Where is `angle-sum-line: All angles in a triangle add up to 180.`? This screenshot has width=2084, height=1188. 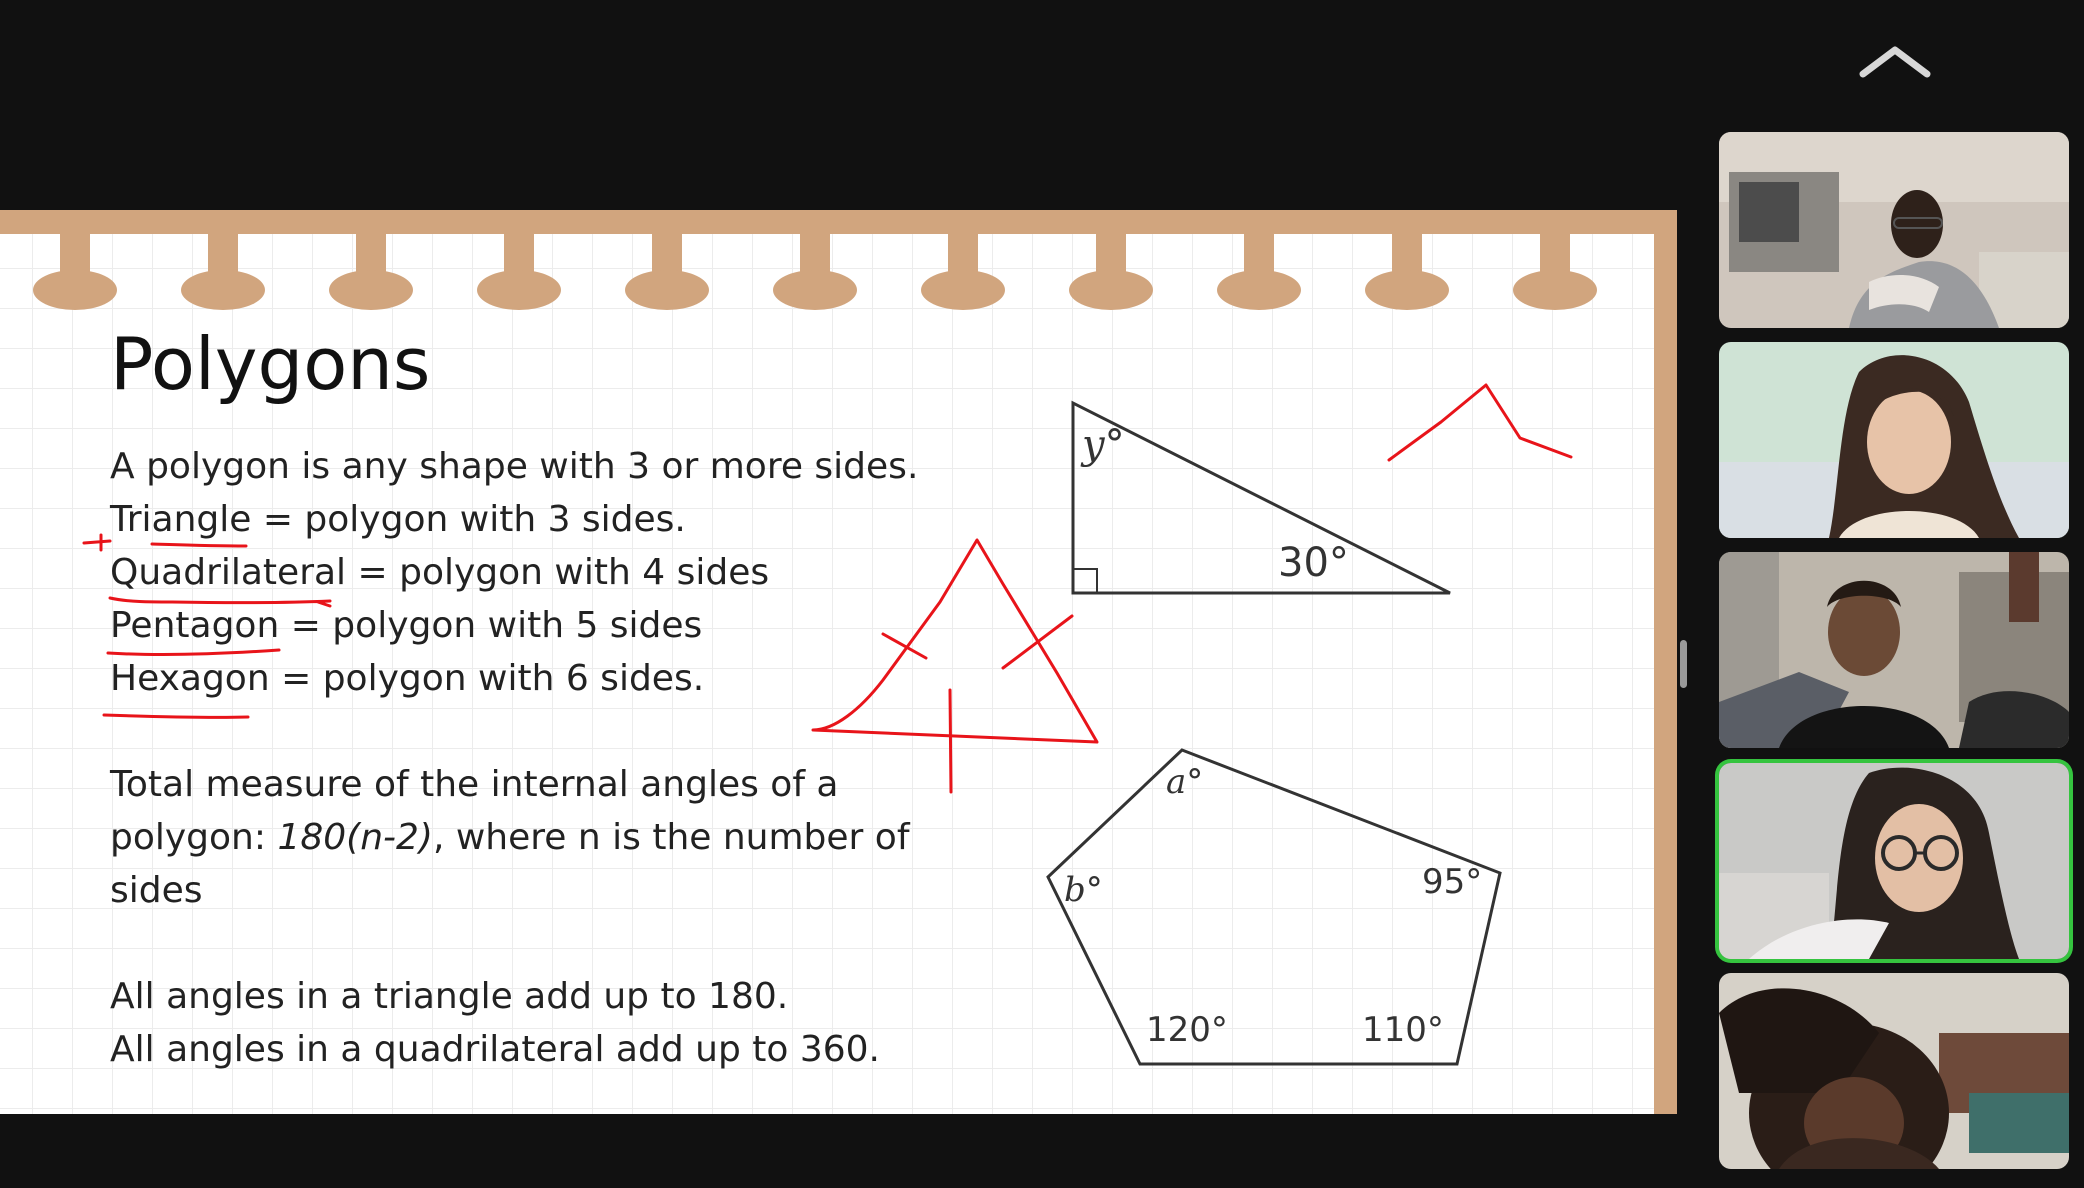
angle-sum-line: All angles in a triangle add up to 180. is located at coordinates (449, 996).